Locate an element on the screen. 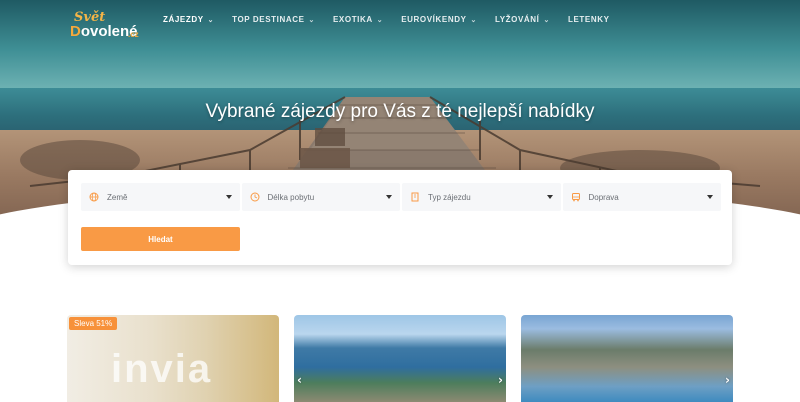 The image size is (800, 402). trip-type-select-label: Typ zájezdu is located at coordinates (449, 197).